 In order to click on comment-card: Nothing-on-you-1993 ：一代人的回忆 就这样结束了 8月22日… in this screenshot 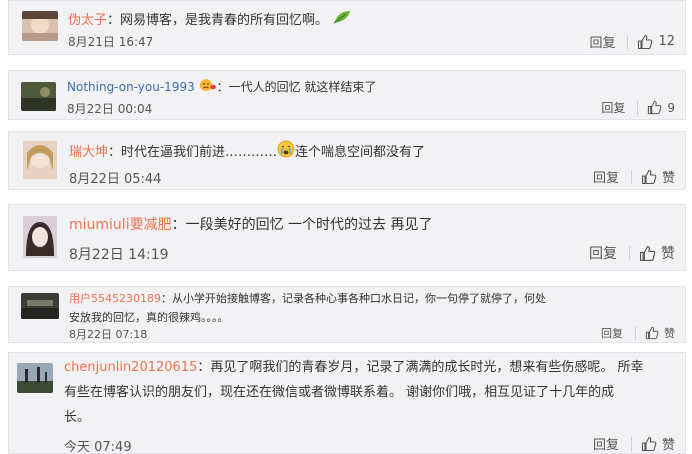, I will do `click(347, 95)`.